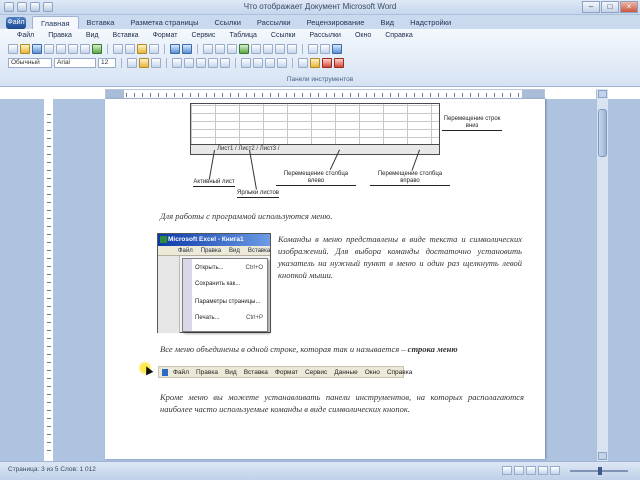 The height and width of the screenshot is (480, 640). Describe the element at coordinates (101, 22) in the screenshot. I see `tab-insert: Вставка` at that location.